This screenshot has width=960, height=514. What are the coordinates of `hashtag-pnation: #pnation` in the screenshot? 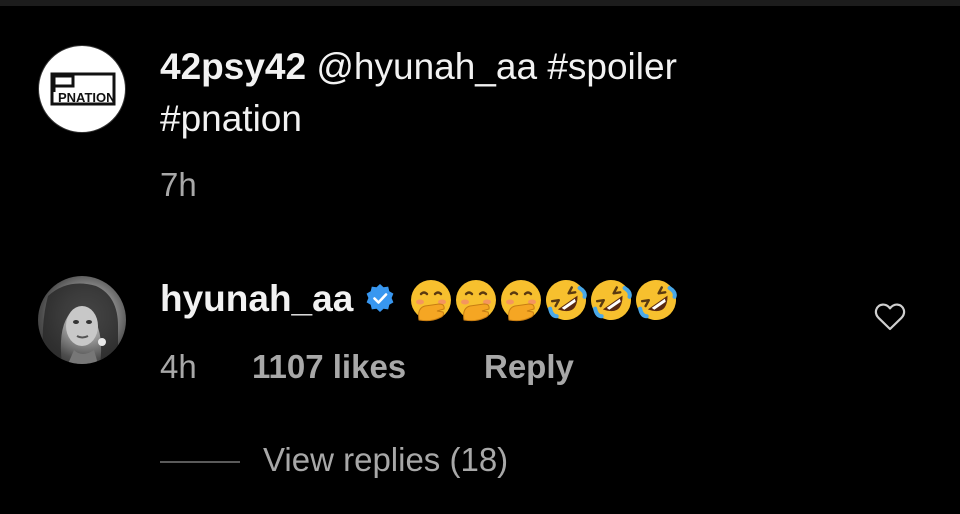 It's located at (231, 118).